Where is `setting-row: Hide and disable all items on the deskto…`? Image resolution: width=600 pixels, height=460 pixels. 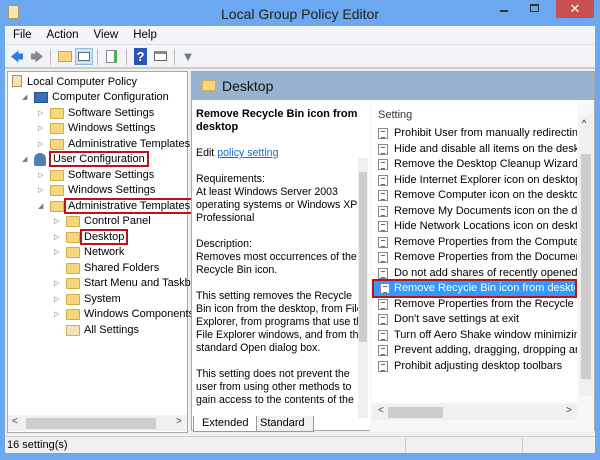 setting-row: Hide and disable all items on the deskto… is located at coordinates (474, 149).